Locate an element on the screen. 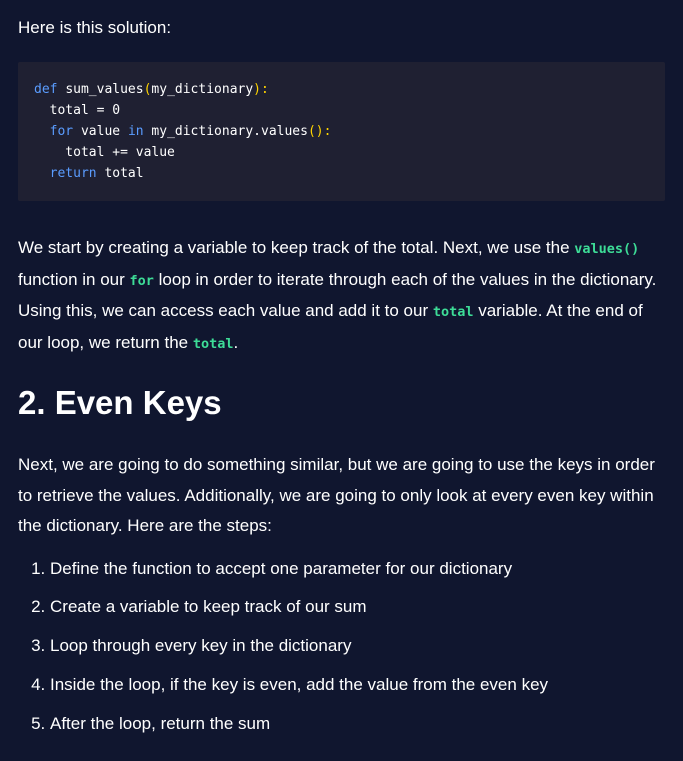  code-text: total is located at coordinates (124, 173).